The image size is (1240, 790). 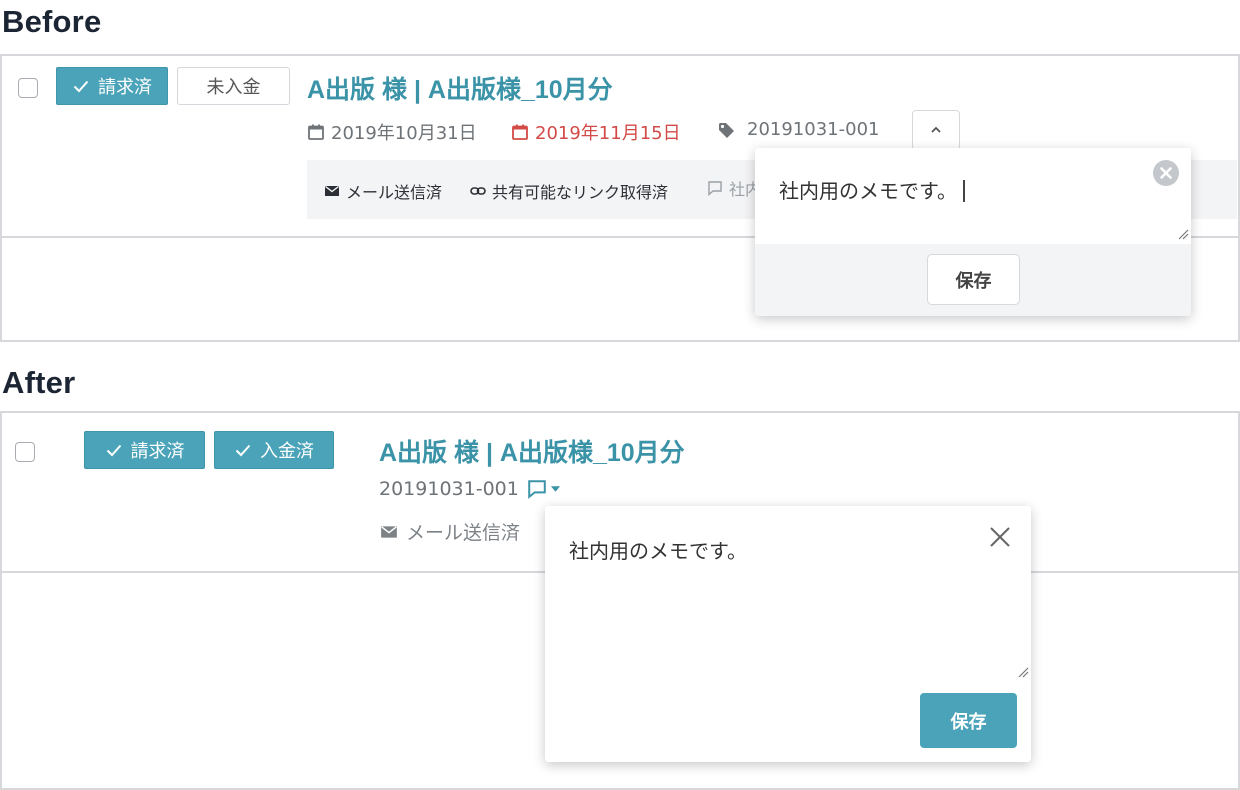 What do you see at coordinates (404, 133) in the screenshot?
I see `before-issue-date-text: 2019年10月31日` at bounding box center [404, 133].